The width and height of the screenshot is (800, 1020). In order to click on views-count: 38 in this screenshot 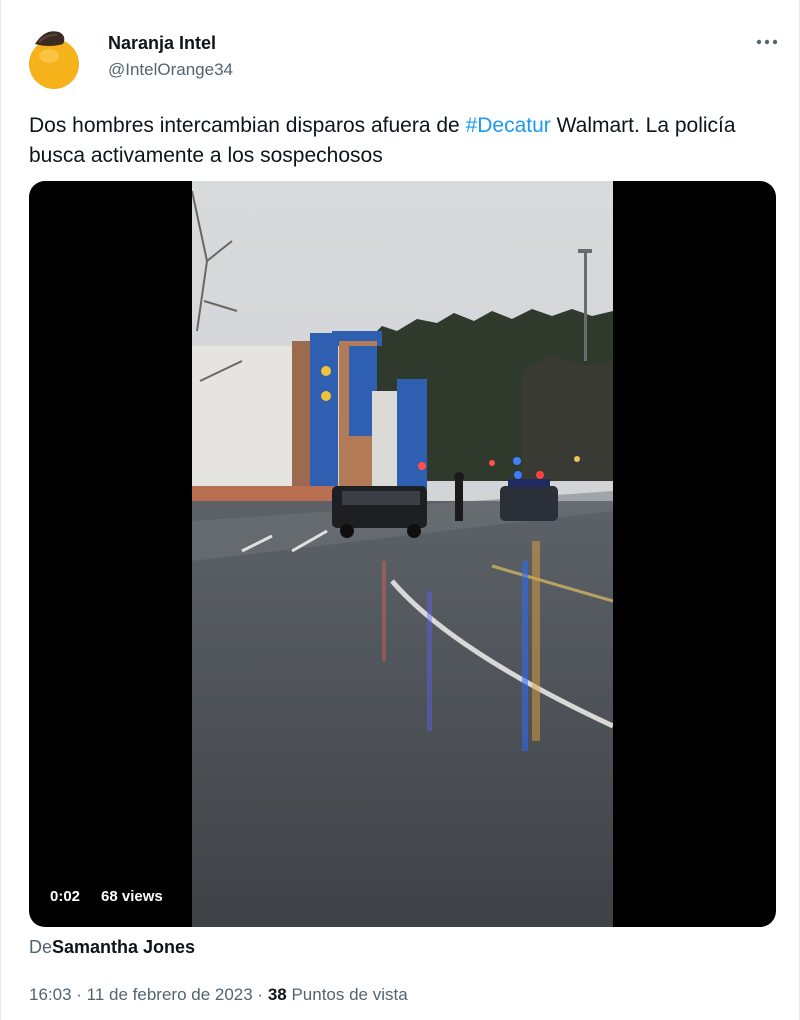, I will do `click(277, 994)`.